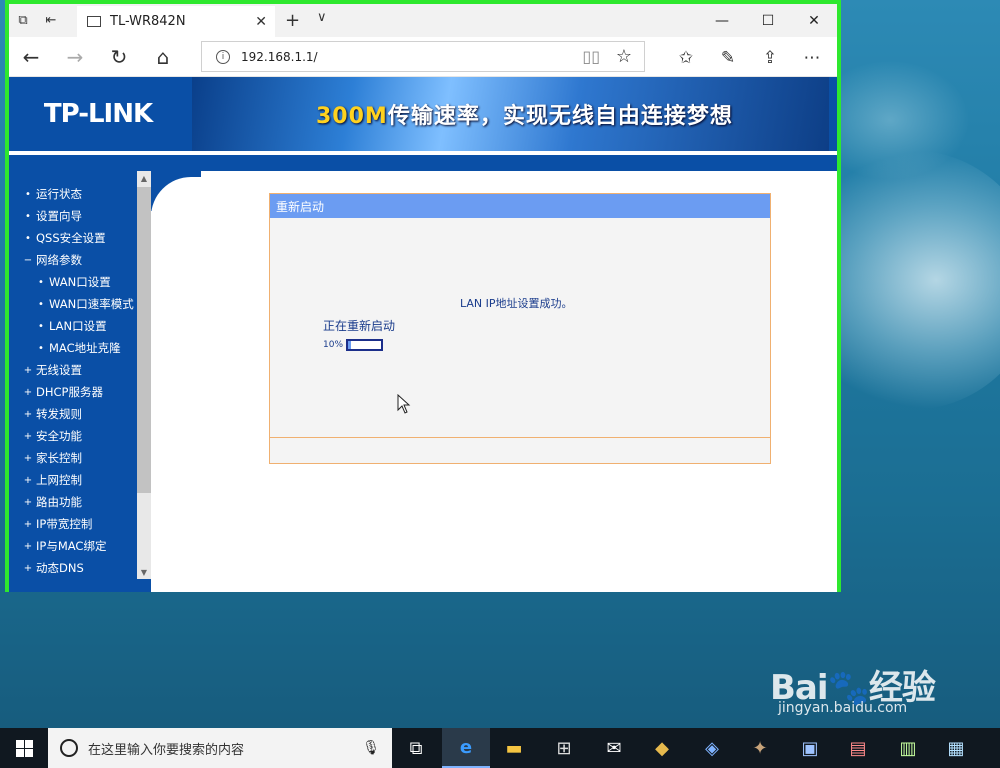 The height and width of the screenshot is (768, 1000). What do you see at coordinates (28, 260) in the screenshot?
I see `collapse-icon: −` at bounding box center [28, 260].